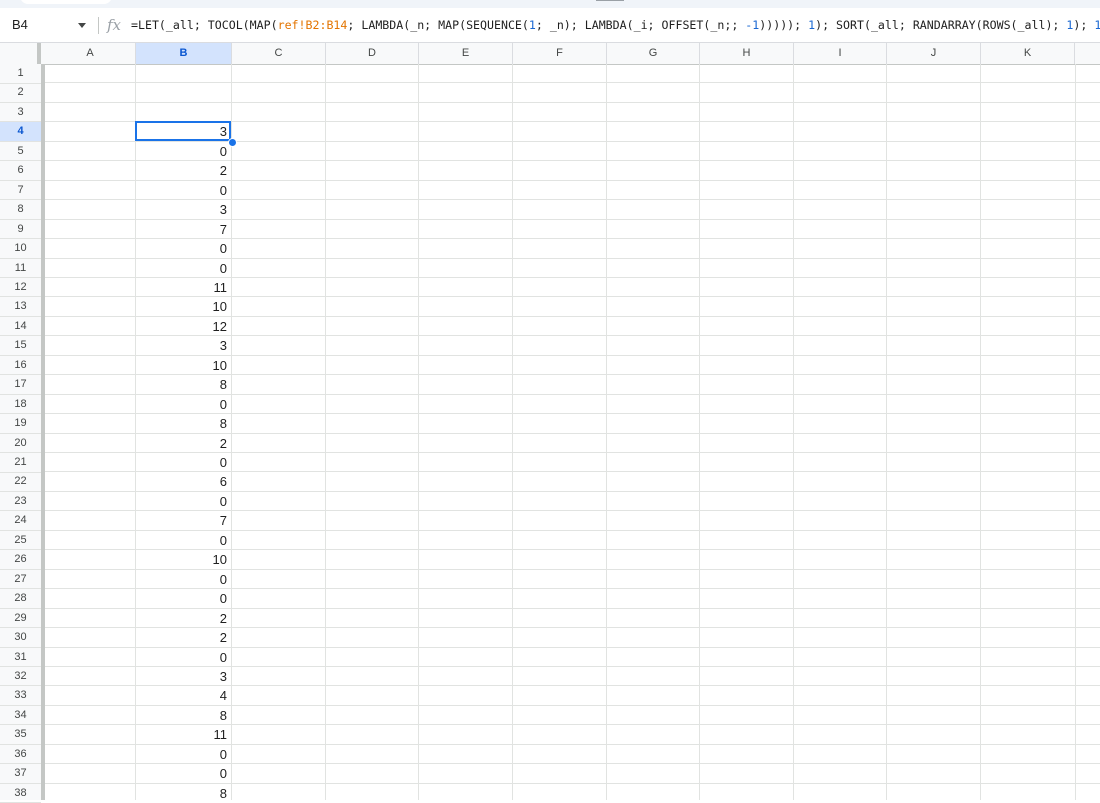  What do you see at coordinates (20, 696) in the screenshot?
I see `row-header-33: 33` at bounding box center [20, 696].